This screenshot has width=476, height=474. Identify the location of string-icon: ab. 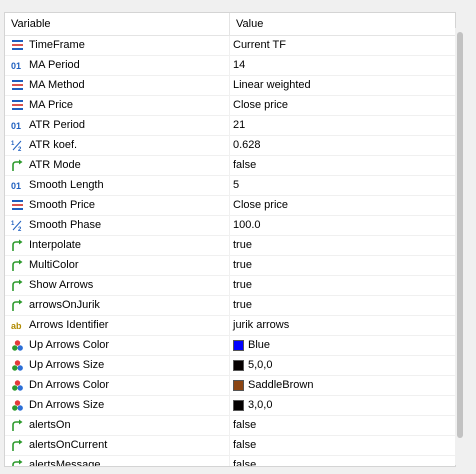
(17, 325).